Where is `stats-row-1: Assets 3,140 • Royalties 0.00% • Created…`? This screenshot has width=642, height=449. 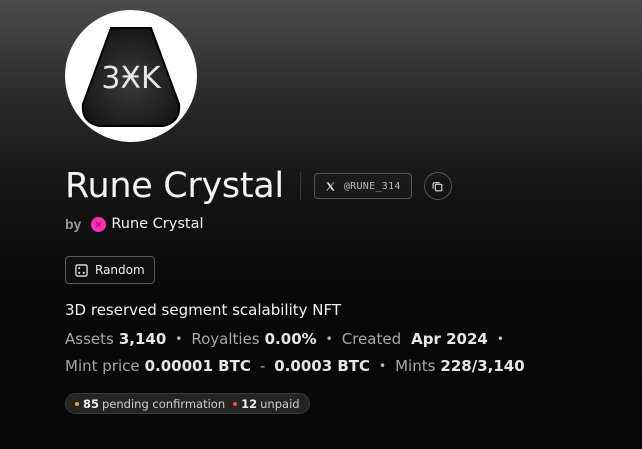 stats-row-1: Assets 3,140 • Royalties 0.00% • Created… is located at coordinates (289, 339).